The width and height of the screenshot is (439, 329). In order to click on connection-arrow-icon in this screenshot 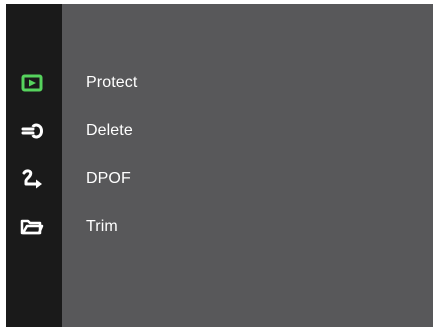, I will do `click(32, 179)`.